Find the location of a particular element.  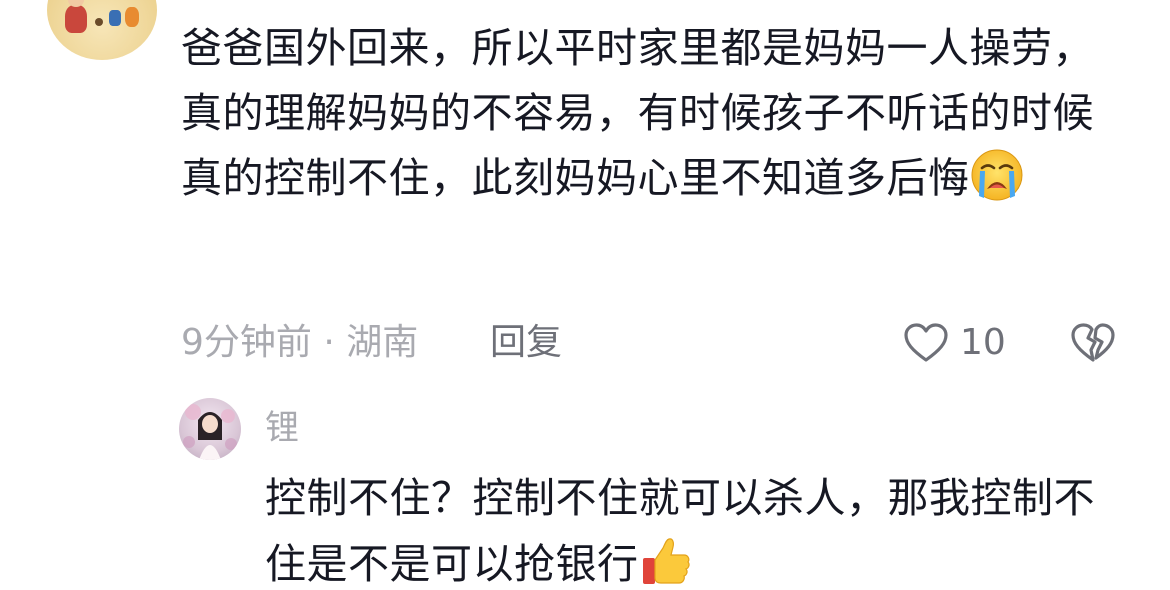

heart-icon is located at coordinates (926, 342).